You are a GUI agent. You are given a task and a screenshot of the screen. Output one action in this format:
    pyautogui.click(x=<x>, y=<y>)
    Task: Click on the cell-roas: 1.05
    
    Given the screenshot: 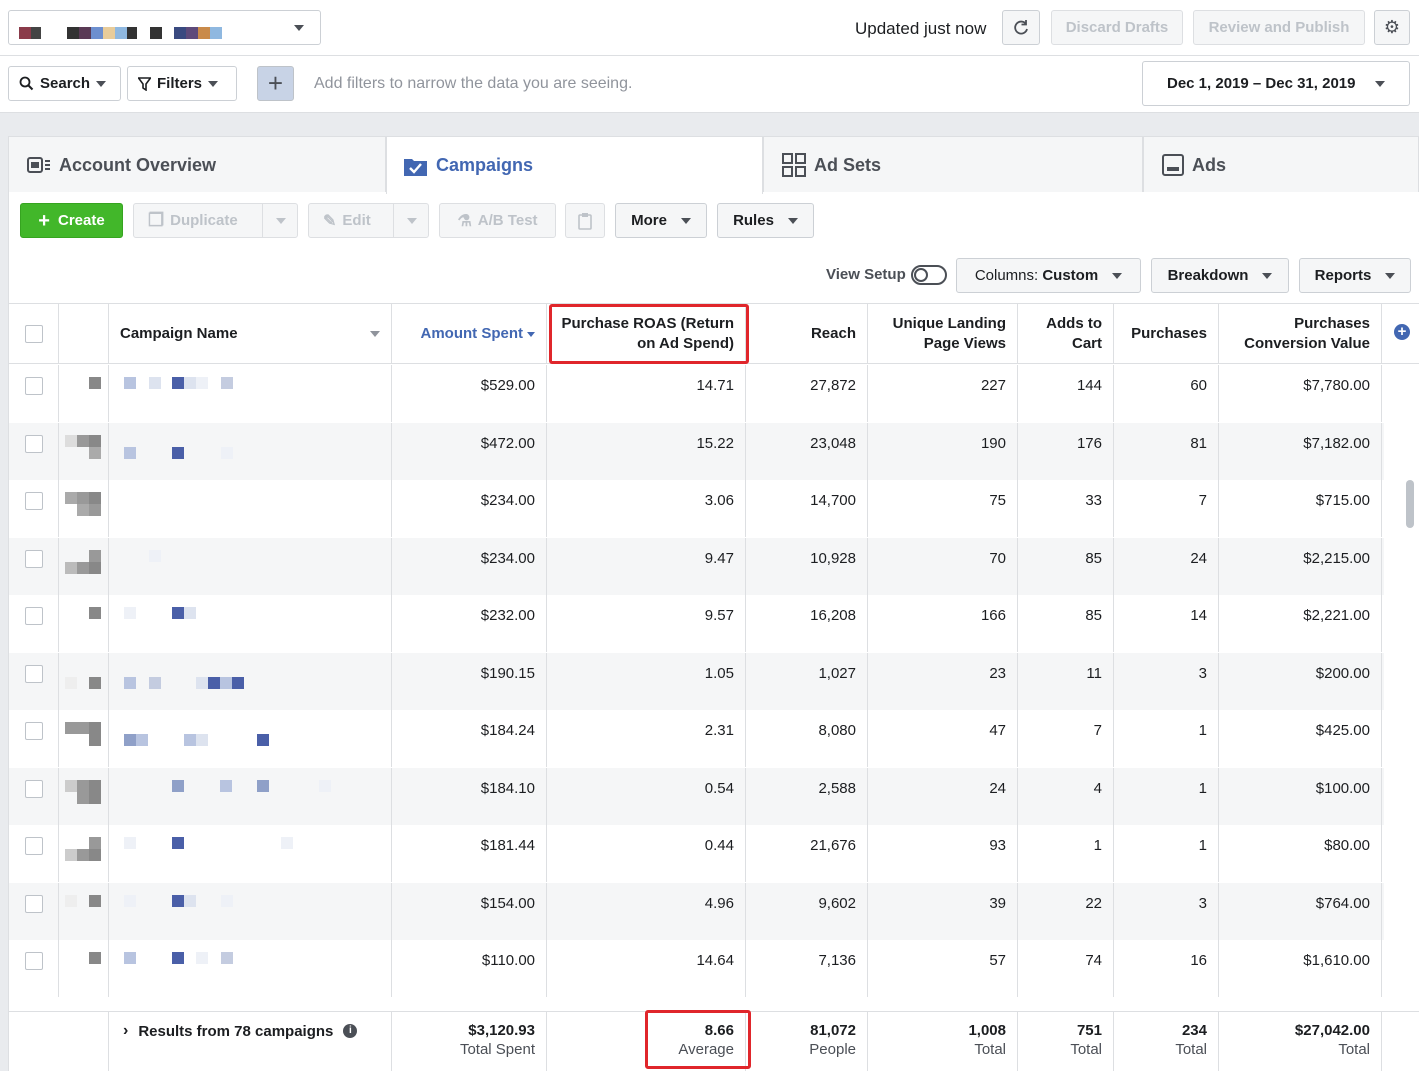 What is the action you would take?
    pyautogui.click(x=646, y=681)
    